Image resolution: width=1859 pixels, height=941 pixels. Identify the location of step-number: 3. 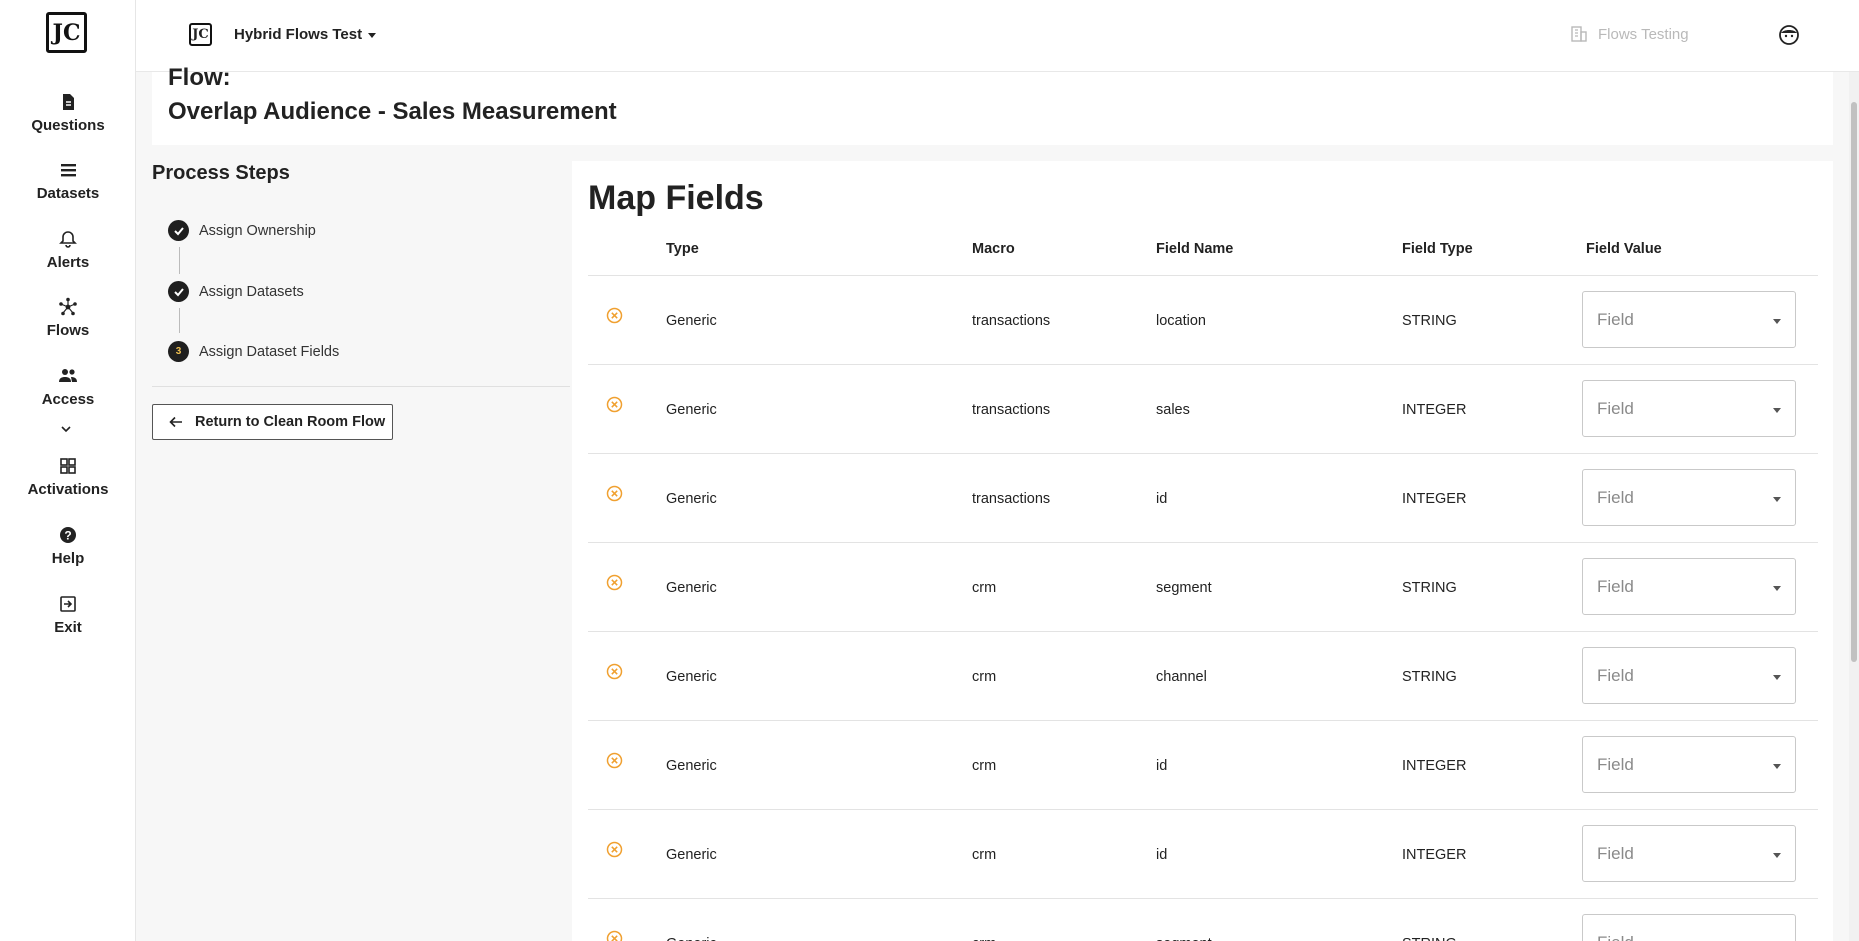
(178, 351).